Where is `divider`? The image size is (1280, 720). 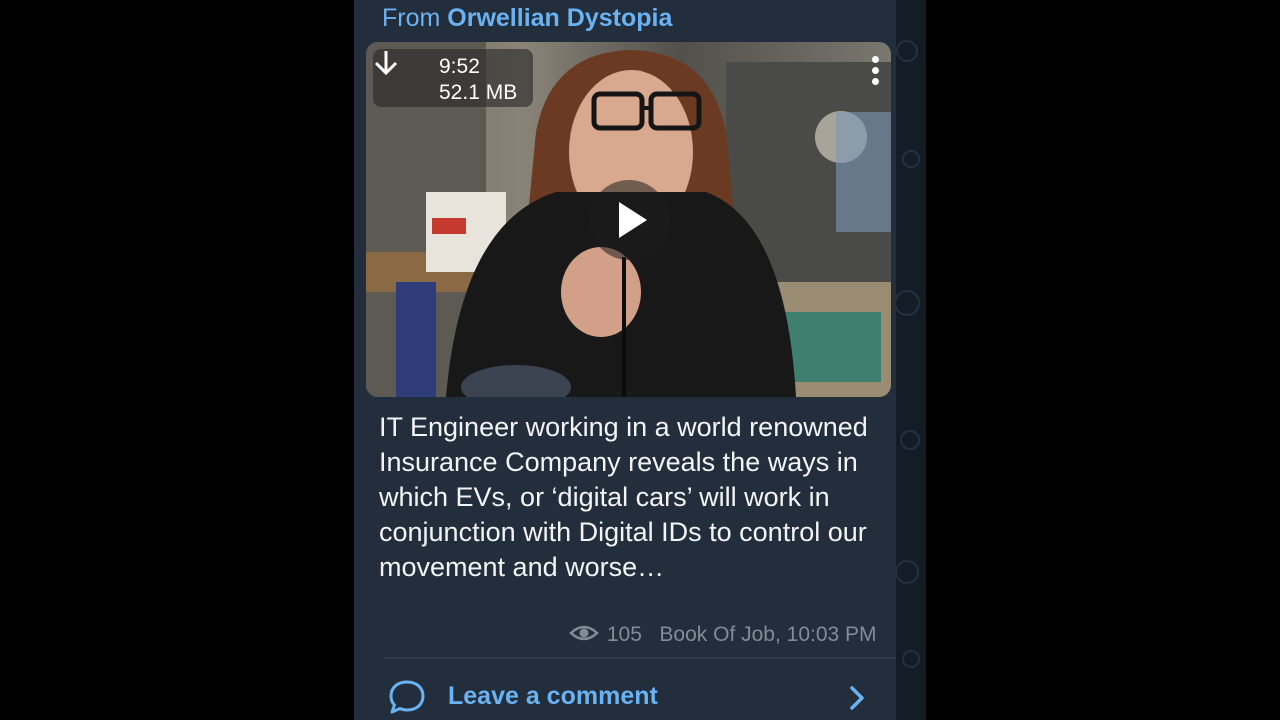 divider is located at coordinates (640, 658).